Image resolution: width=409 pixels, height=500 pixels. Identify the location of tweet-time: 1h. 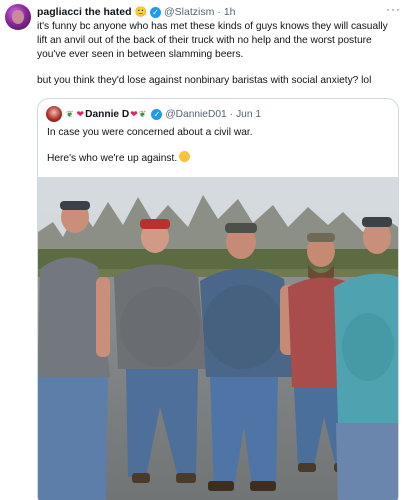
(230, 12).